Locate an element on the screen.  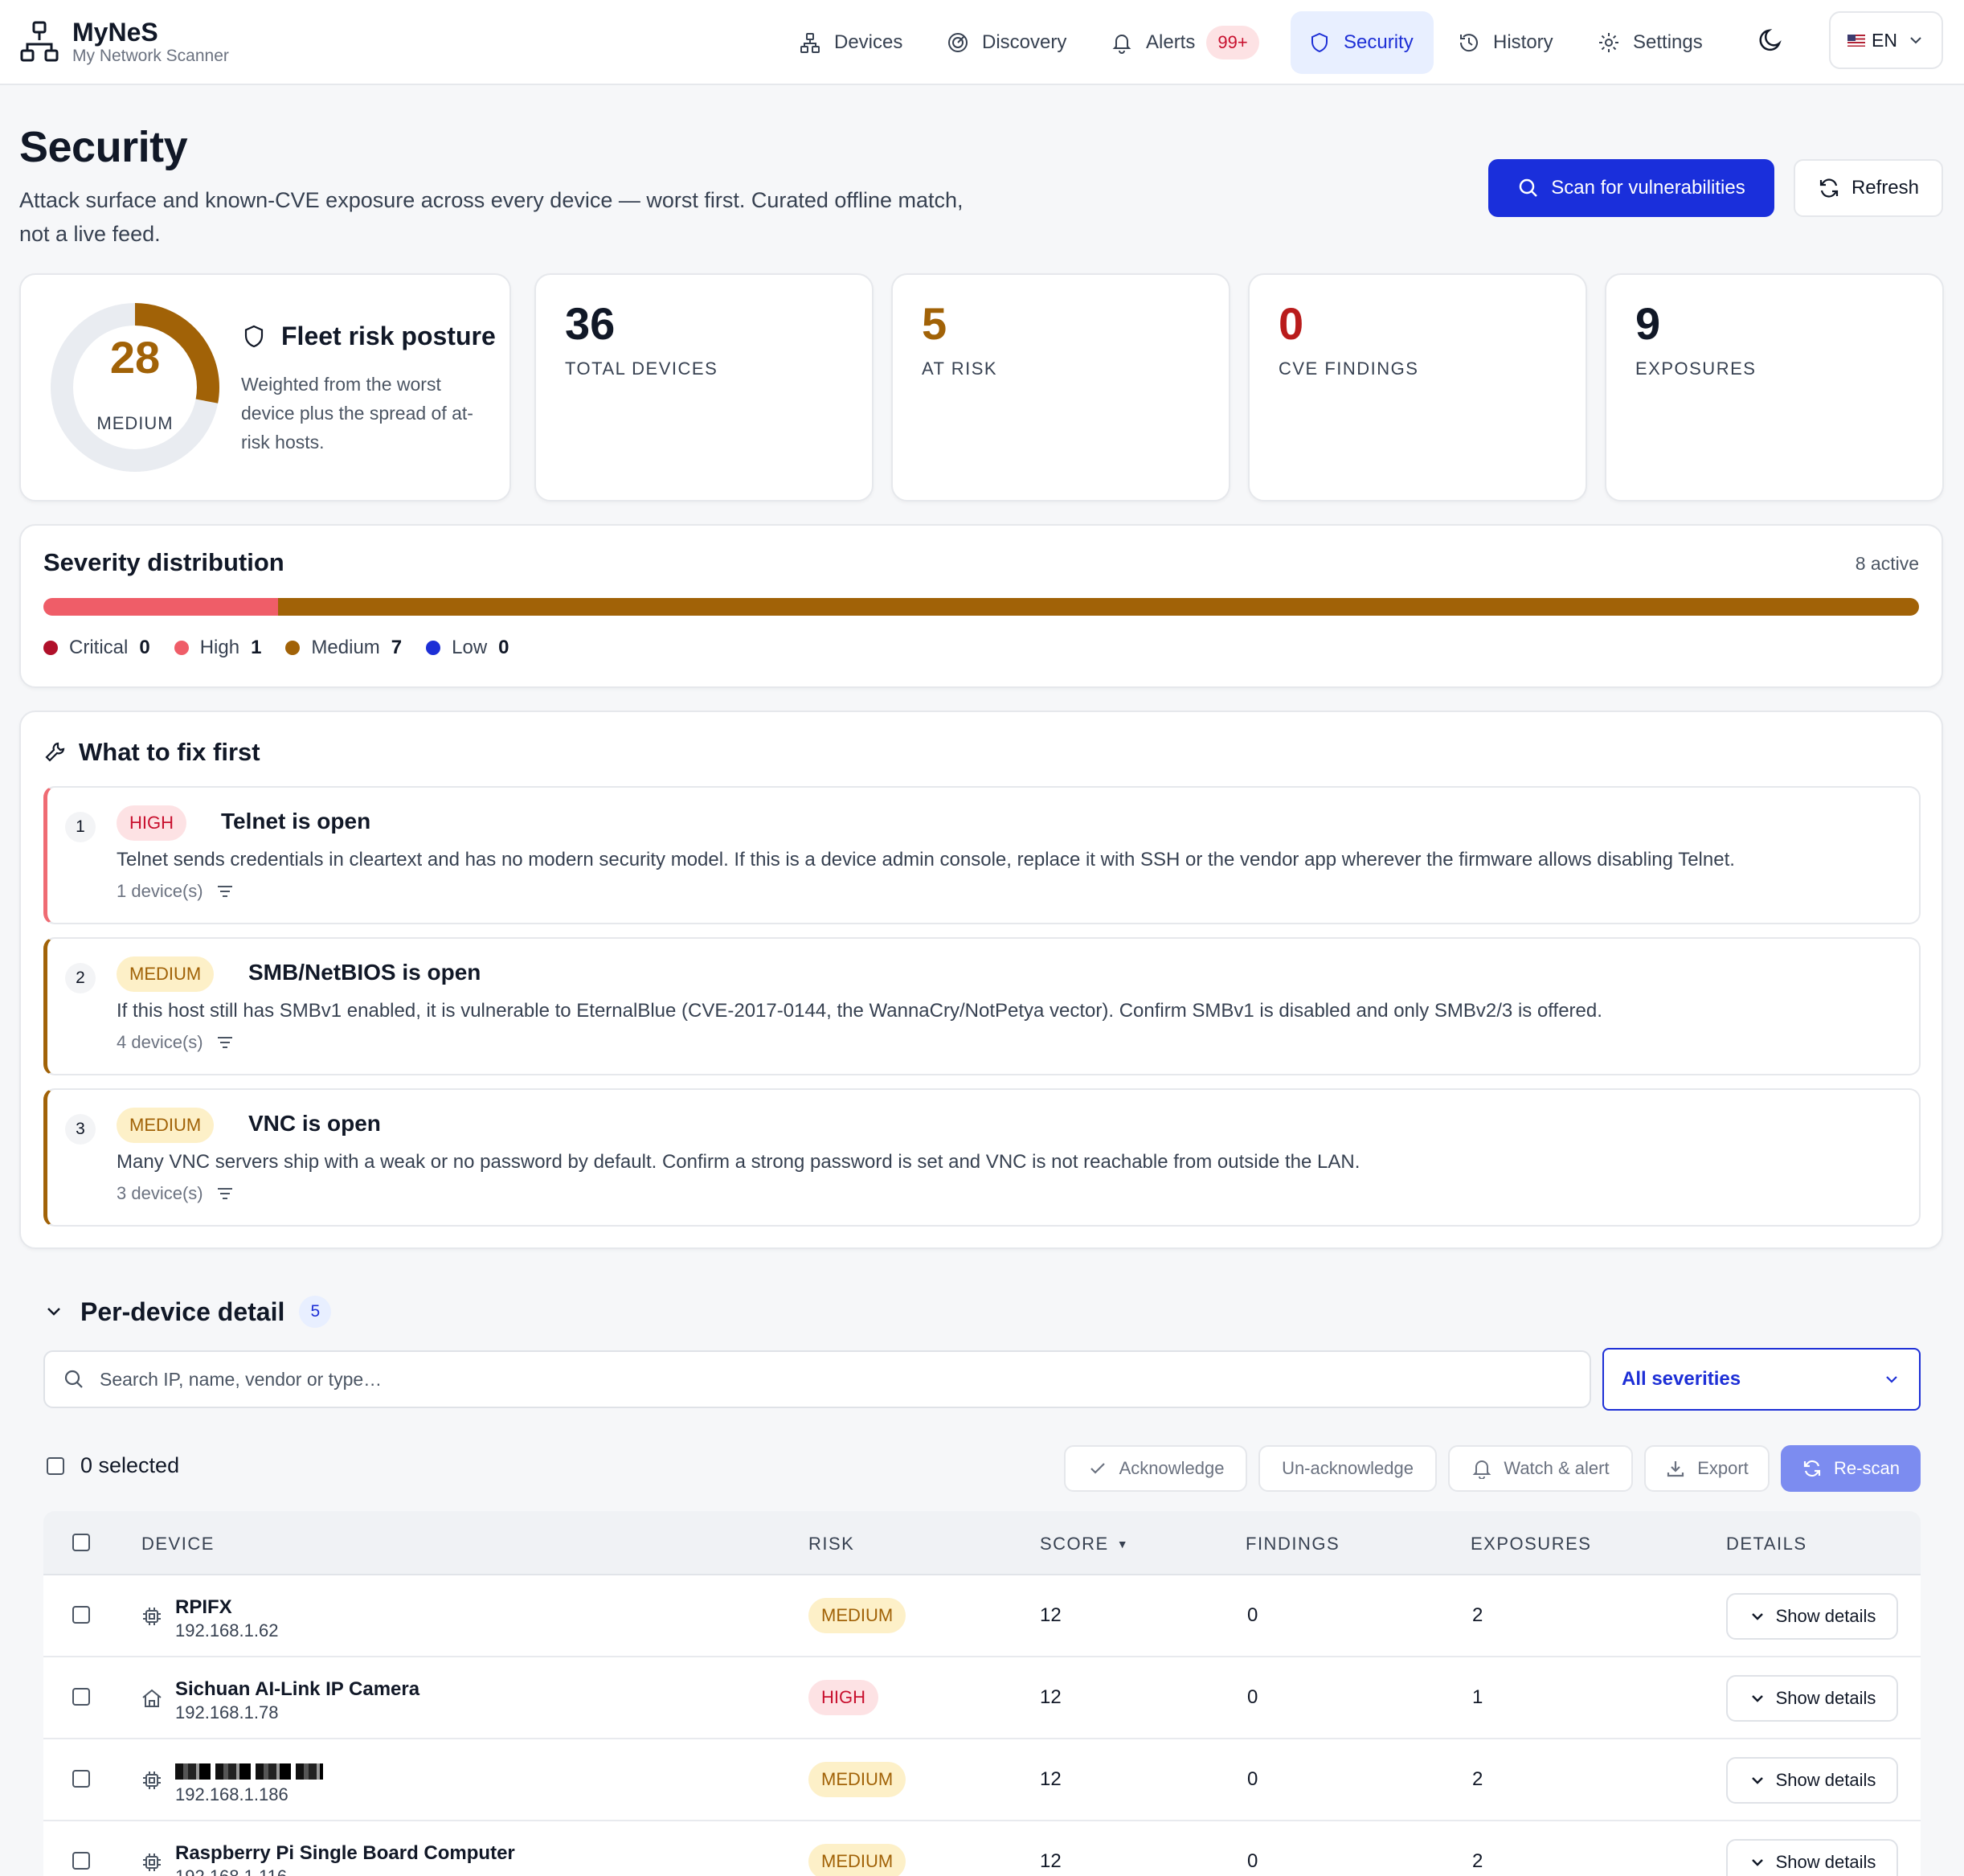
unacknowledge-button: Un-acknowledge is located at coordinates (1348, 1468).